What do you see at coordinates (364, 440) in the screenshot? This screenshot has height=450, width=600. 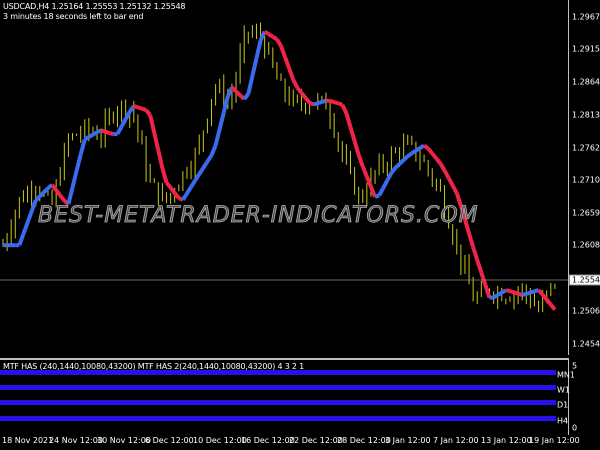 I see `date-label: 28 Dec 12:00` at bounding box center [364, 440].